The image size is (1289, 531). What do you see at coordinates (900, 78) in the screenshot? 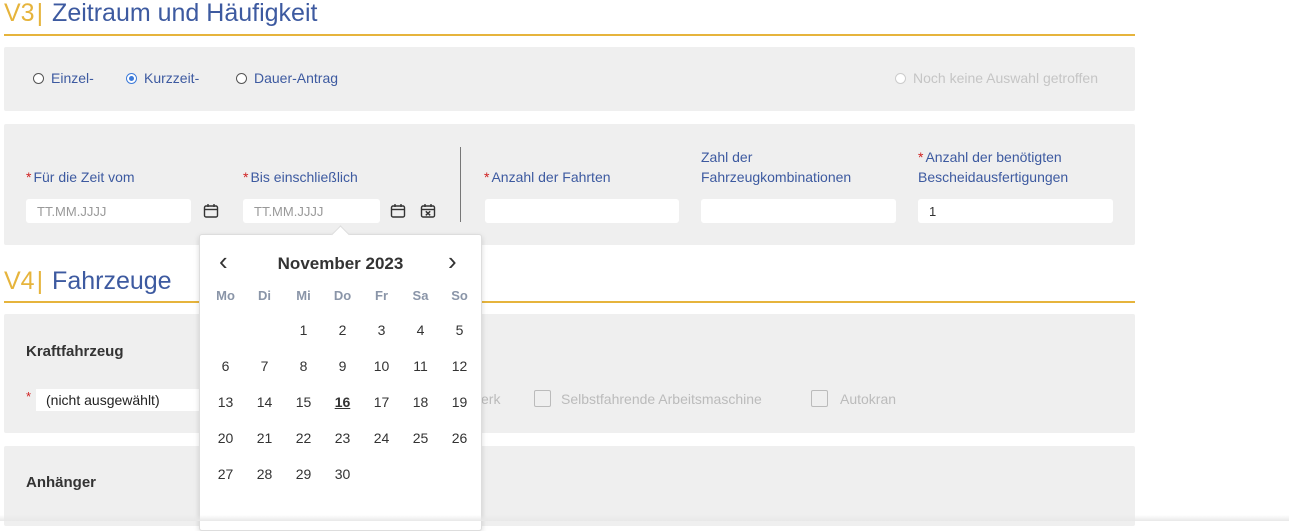
I see `radio-button-disabled-icon` at bounding box center [900, 78].